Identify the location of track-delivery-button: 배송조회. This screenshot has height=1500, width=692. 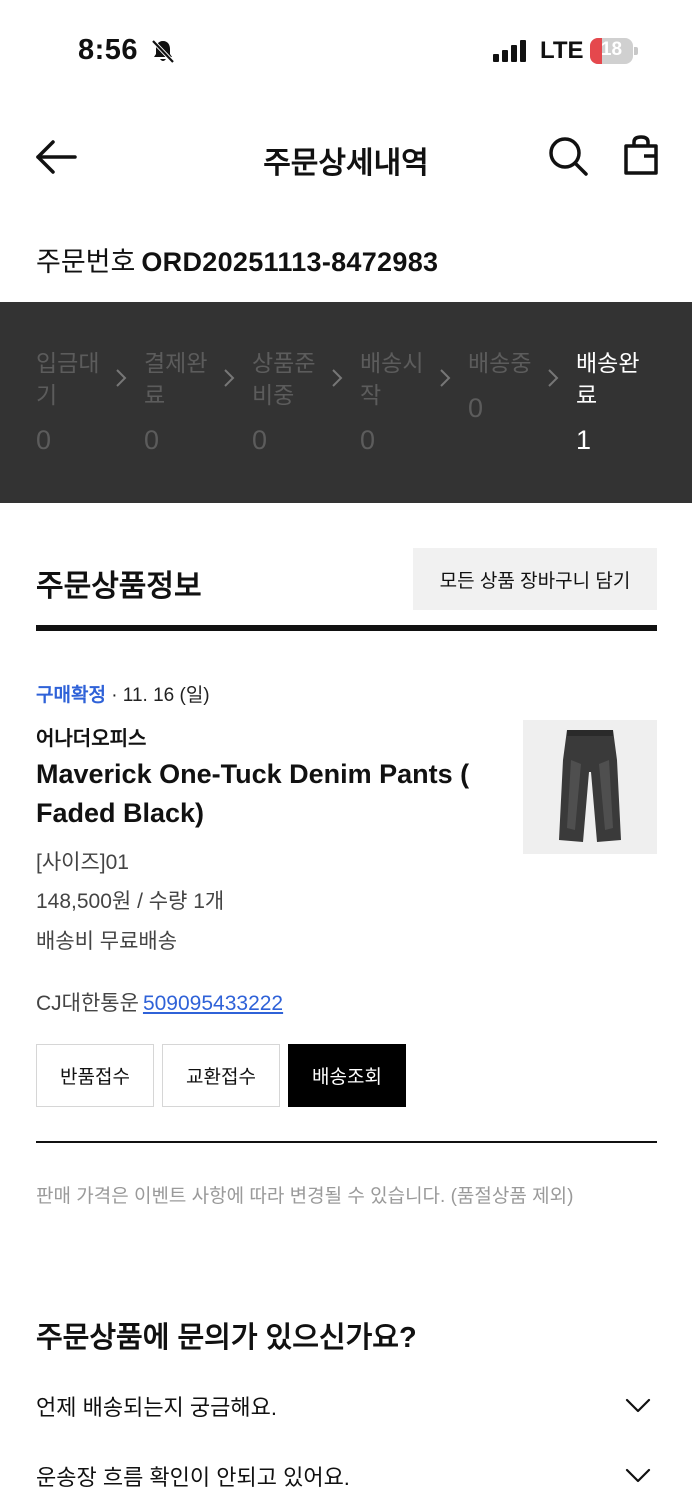
(347, 1075).